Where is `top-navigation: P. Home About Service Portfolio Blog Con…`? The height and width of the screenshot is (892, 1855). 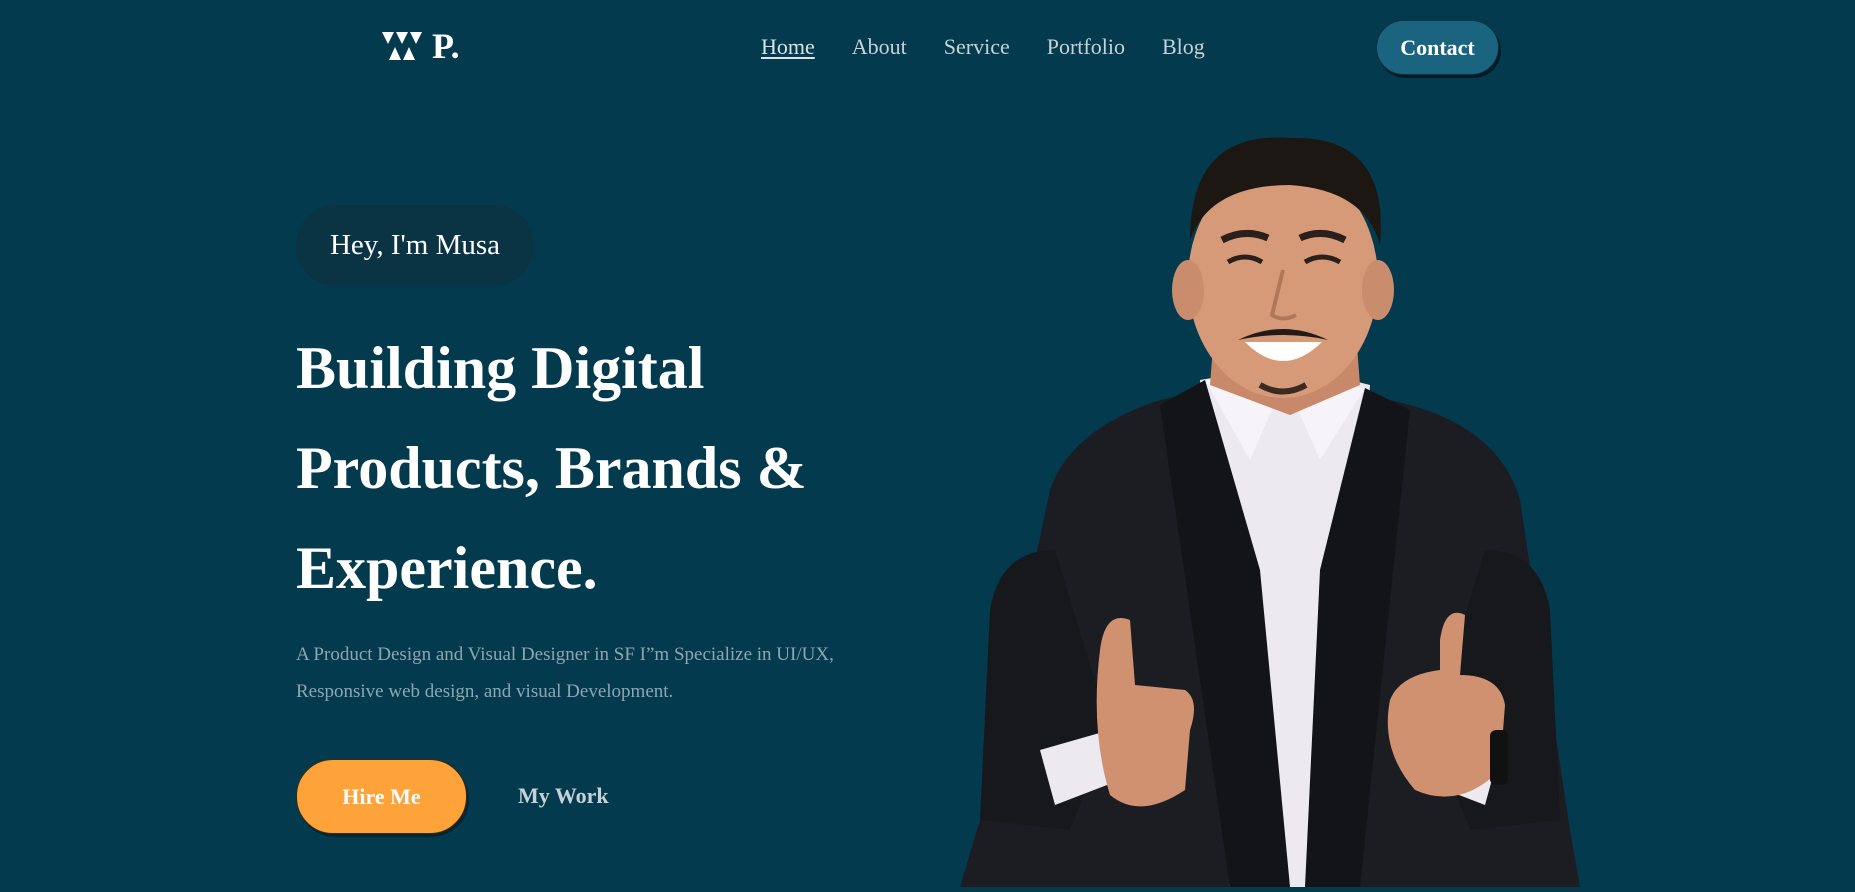
top-navigation: P. Home About Service Portfolio Blog Con… is located at coordinates (927, 48).